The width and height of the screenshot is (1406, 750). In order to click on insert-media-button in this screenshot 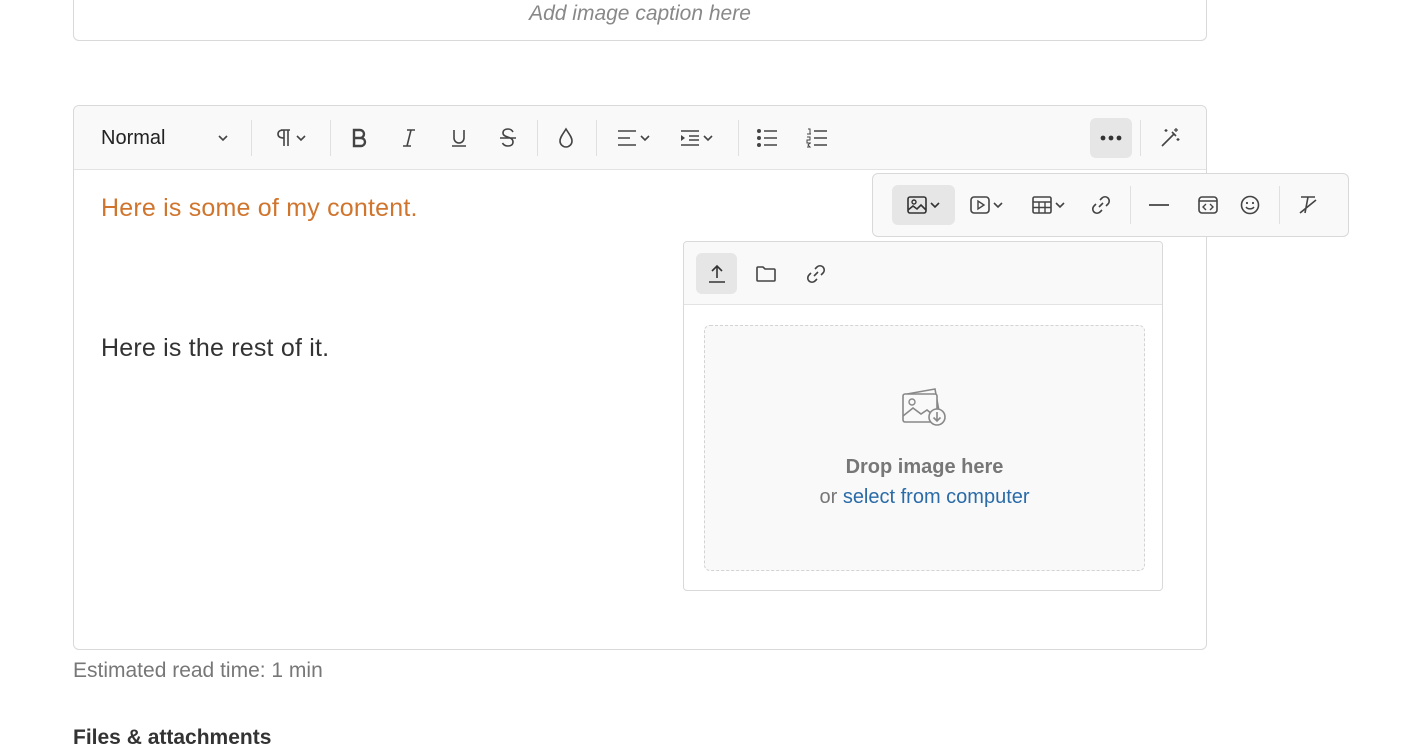, I will do `click(987, 205)`.